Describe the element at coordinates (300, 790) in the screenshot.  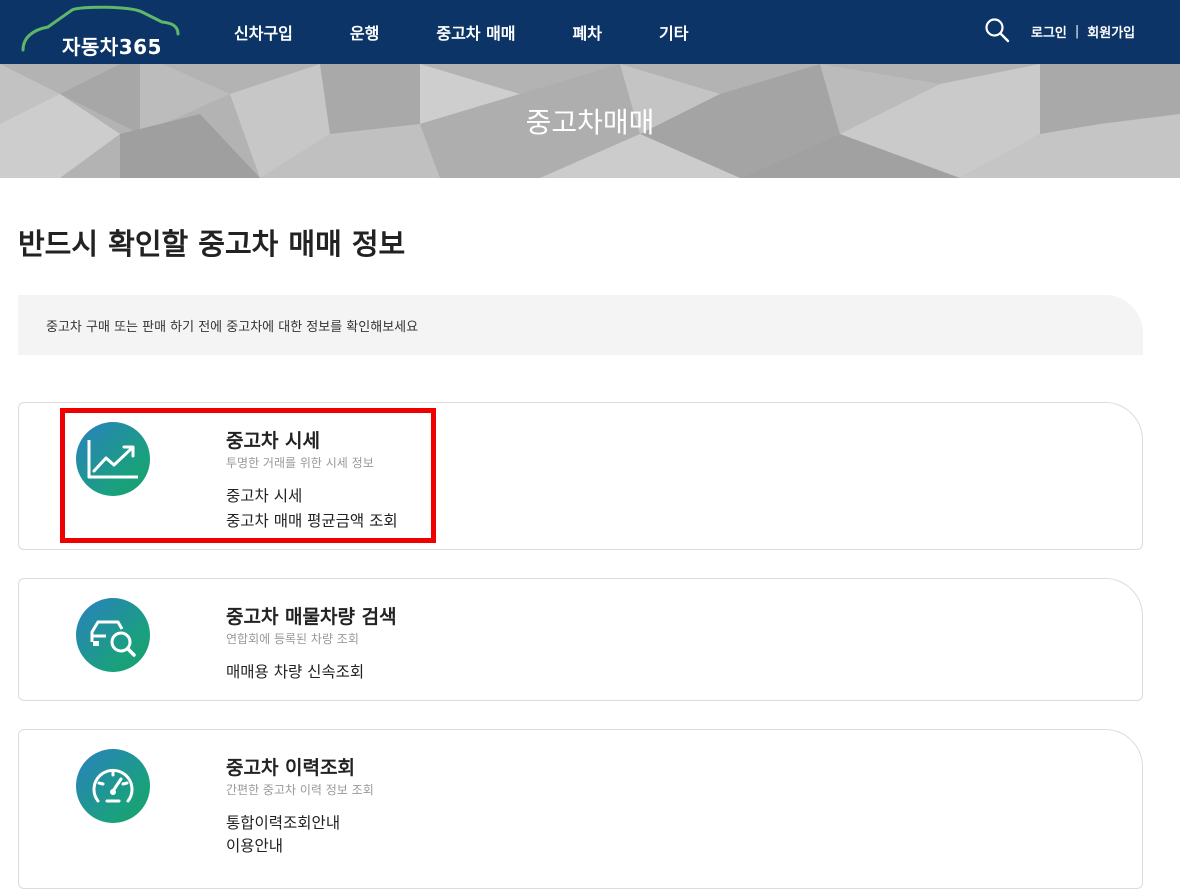
I see `card-subtitle: 간편한 중고차 이력 정보 조회` at that location.